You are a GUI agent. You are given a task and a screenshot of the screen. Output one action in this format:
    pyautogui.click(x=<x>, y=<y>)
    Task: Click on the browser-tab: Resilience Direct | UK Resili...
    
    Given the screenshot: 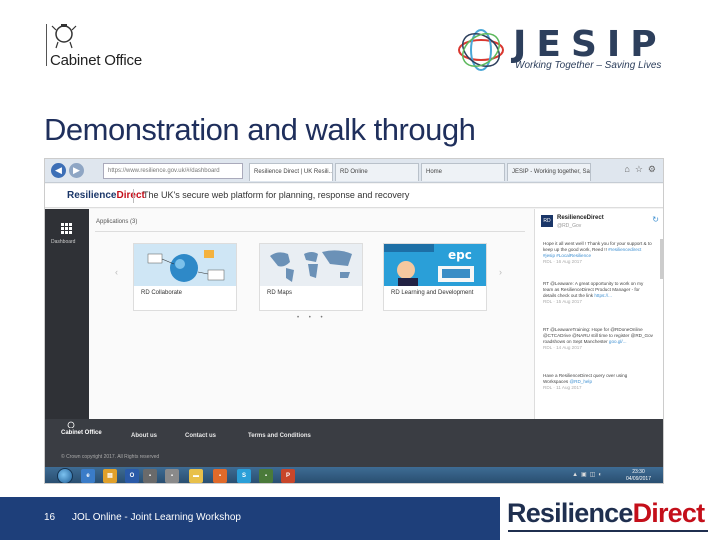 What is the action you would take?
    pyautogui.click(x=291, y=172)
    